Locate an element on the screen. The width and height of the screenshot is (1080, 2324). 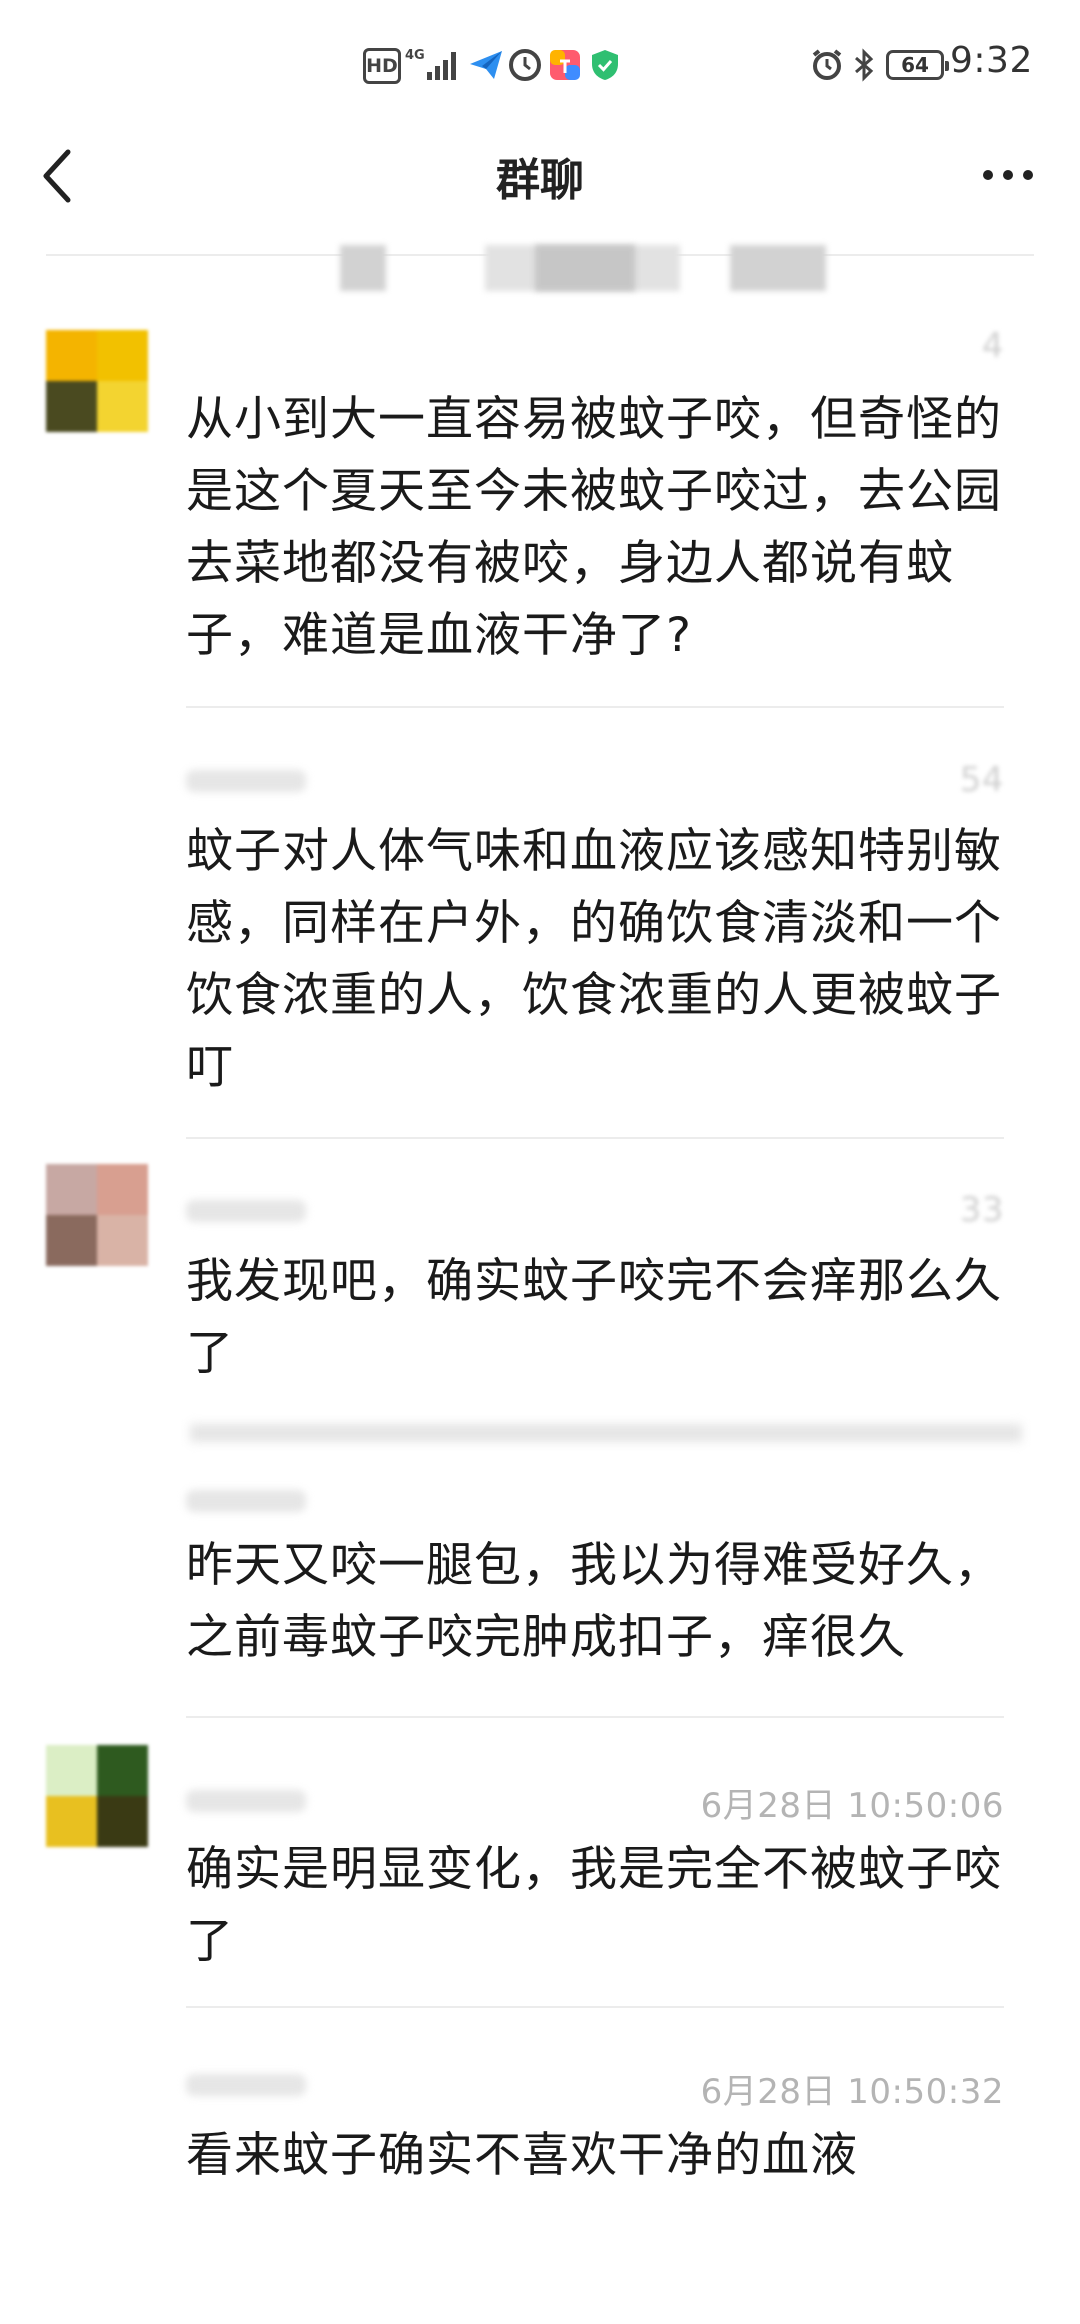
nav-bar: 群聊 is located at coordinates (540, 187).